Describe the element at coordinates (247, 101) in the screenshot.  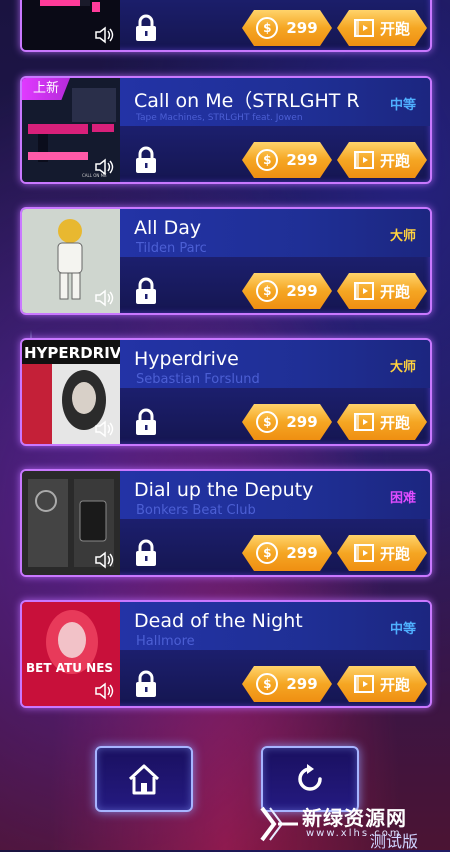
I see `song-title: Call on Me（STRLGHT R` at that location.